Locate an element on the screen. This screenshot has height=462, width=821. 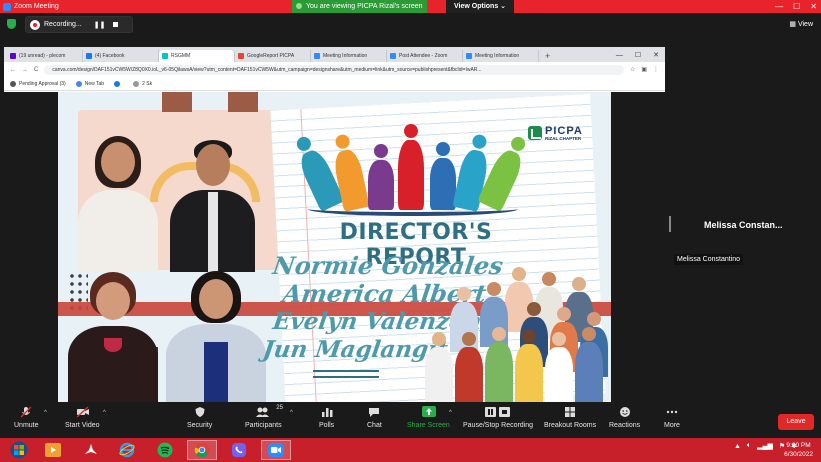
shield-icon is located at coordinates (11, 24).